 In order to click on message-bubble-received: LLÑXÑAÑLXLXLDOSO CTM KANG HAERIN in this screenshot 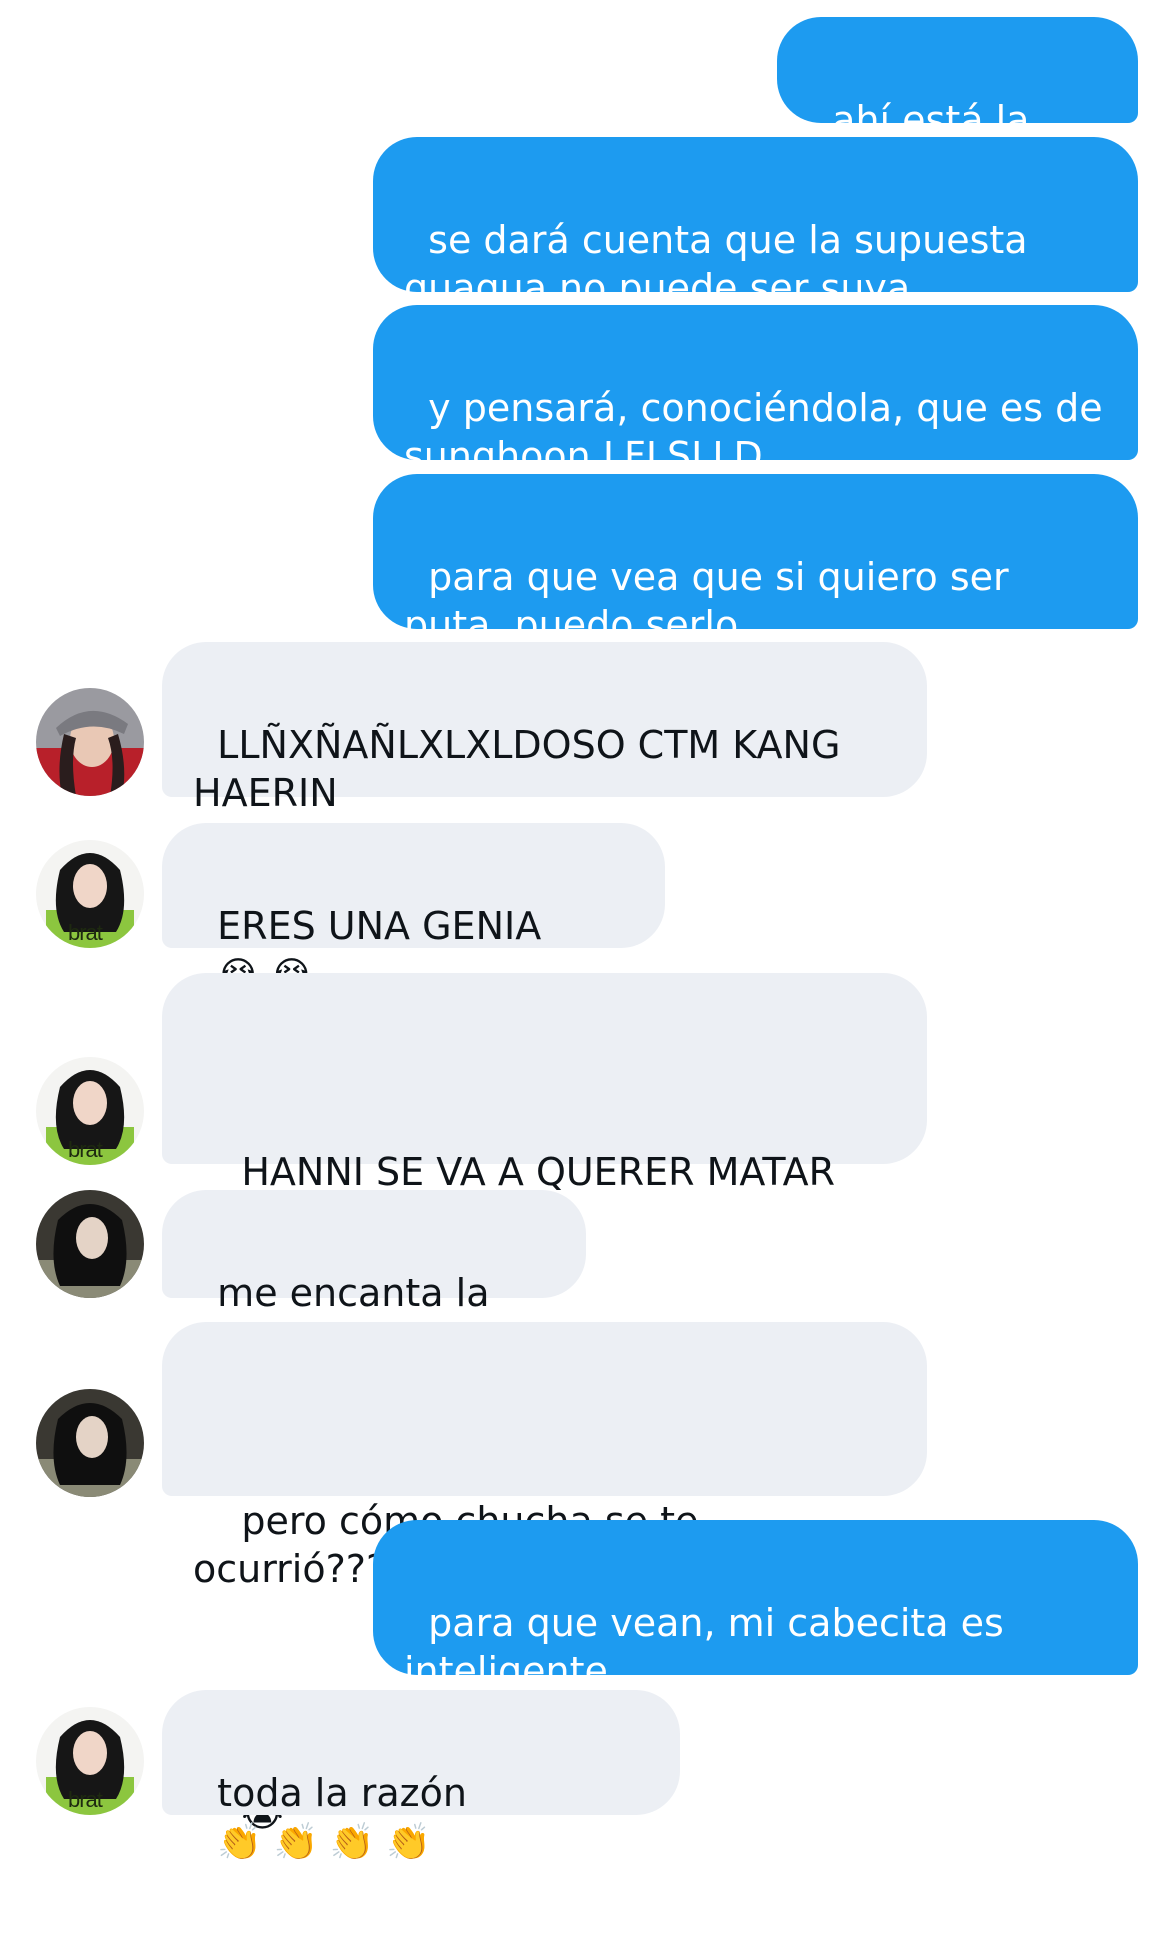, I will do `click(544, 728)`.